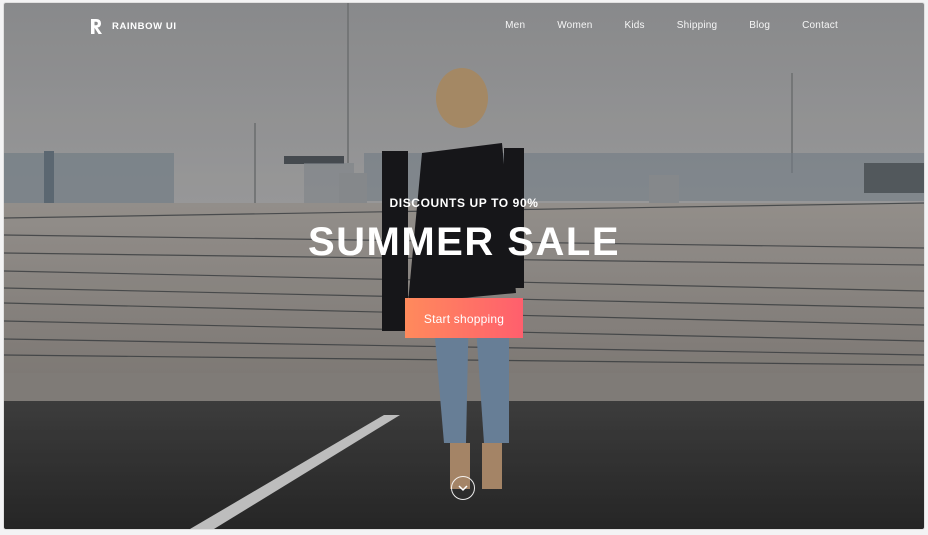  What do you see at coordinates (464, 318) in the screenshot?
I see `start-shopping-button: Start shopping` at bounding box center [464, 318].